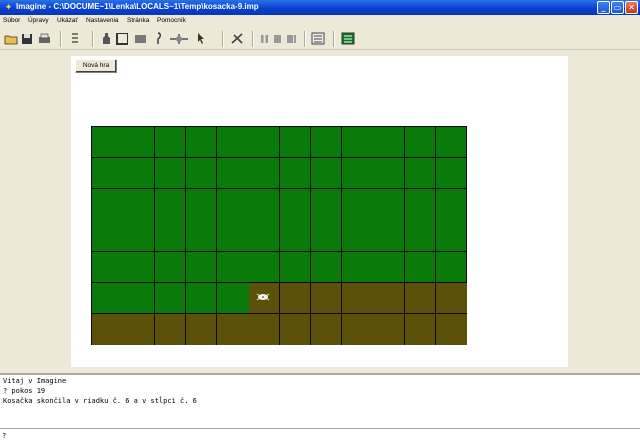  What do you see at coordinates (140, 38) in the screenshot?
I see `rectangle-icon` at bounding box center [140, 38].